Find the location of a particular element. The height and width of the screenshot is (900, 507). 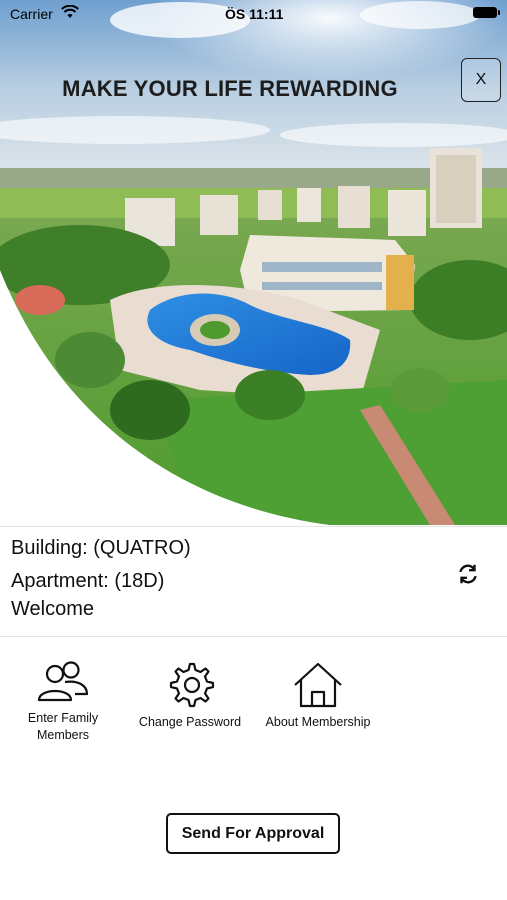

gear-icon is located at coordinates (192, 685).